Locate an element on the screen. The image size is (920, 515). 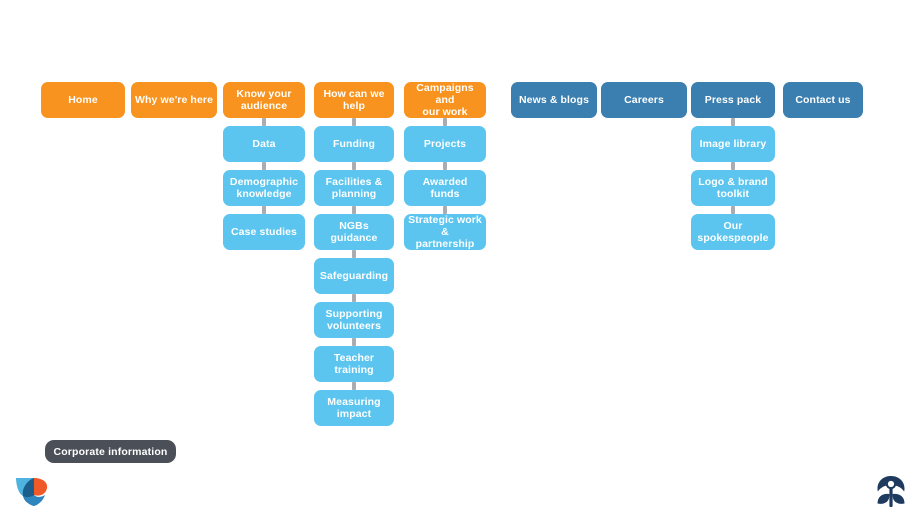
sitemap-child-how-can-we-help-2: NGBs guidance is located at coordinates (354, 232).